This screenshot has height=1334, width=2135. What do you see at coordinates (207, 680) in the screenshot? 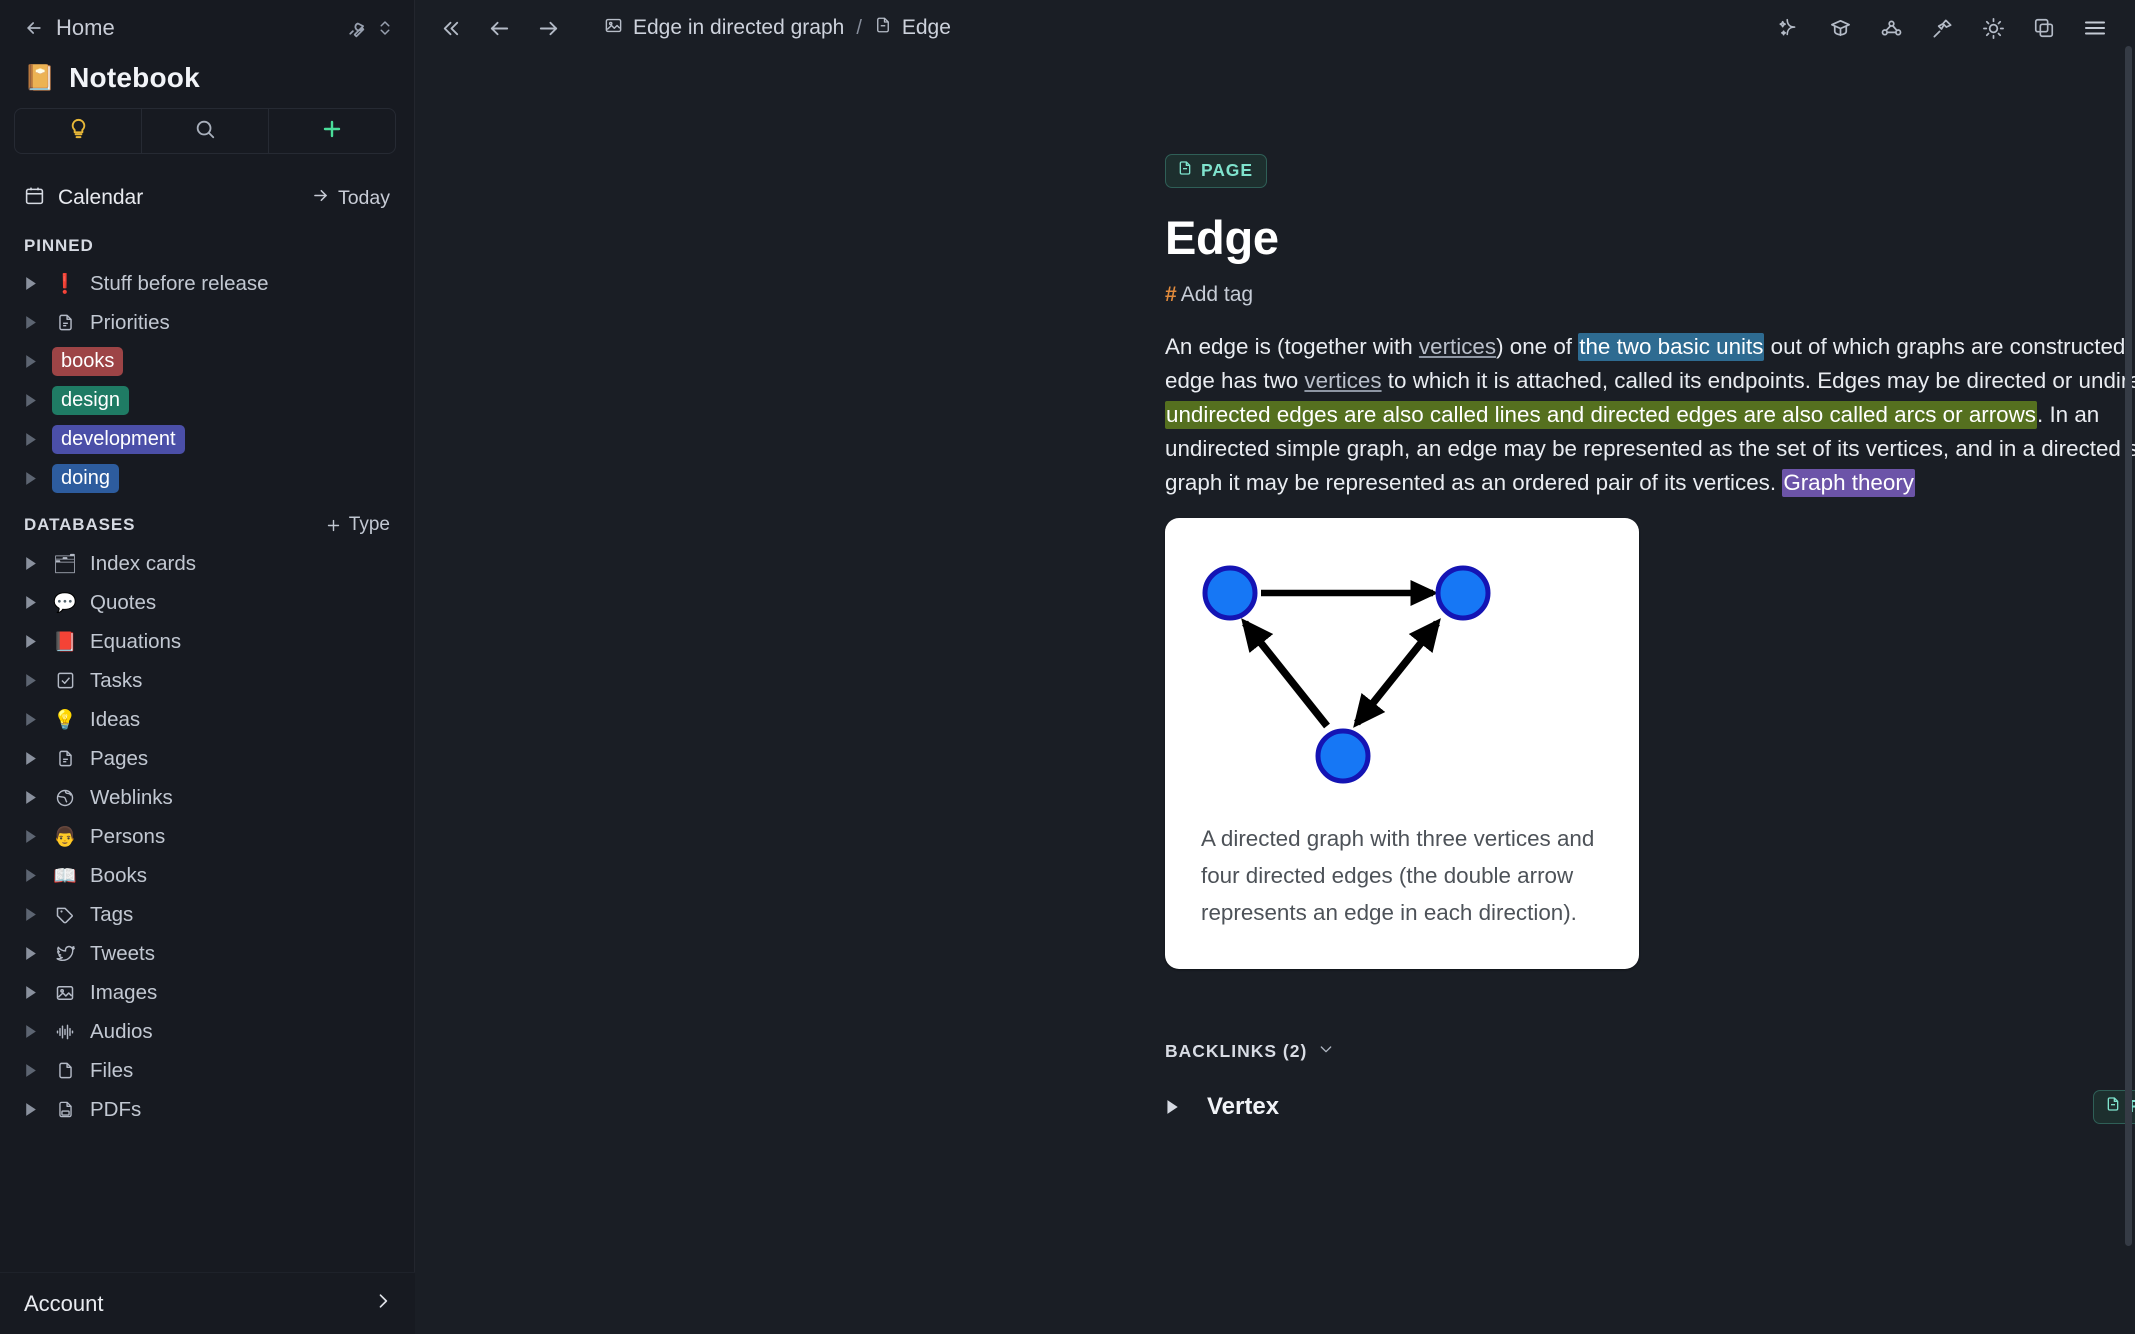
I see `sidebar-item-tasks: Tasks` at bounding box center [207, 680].